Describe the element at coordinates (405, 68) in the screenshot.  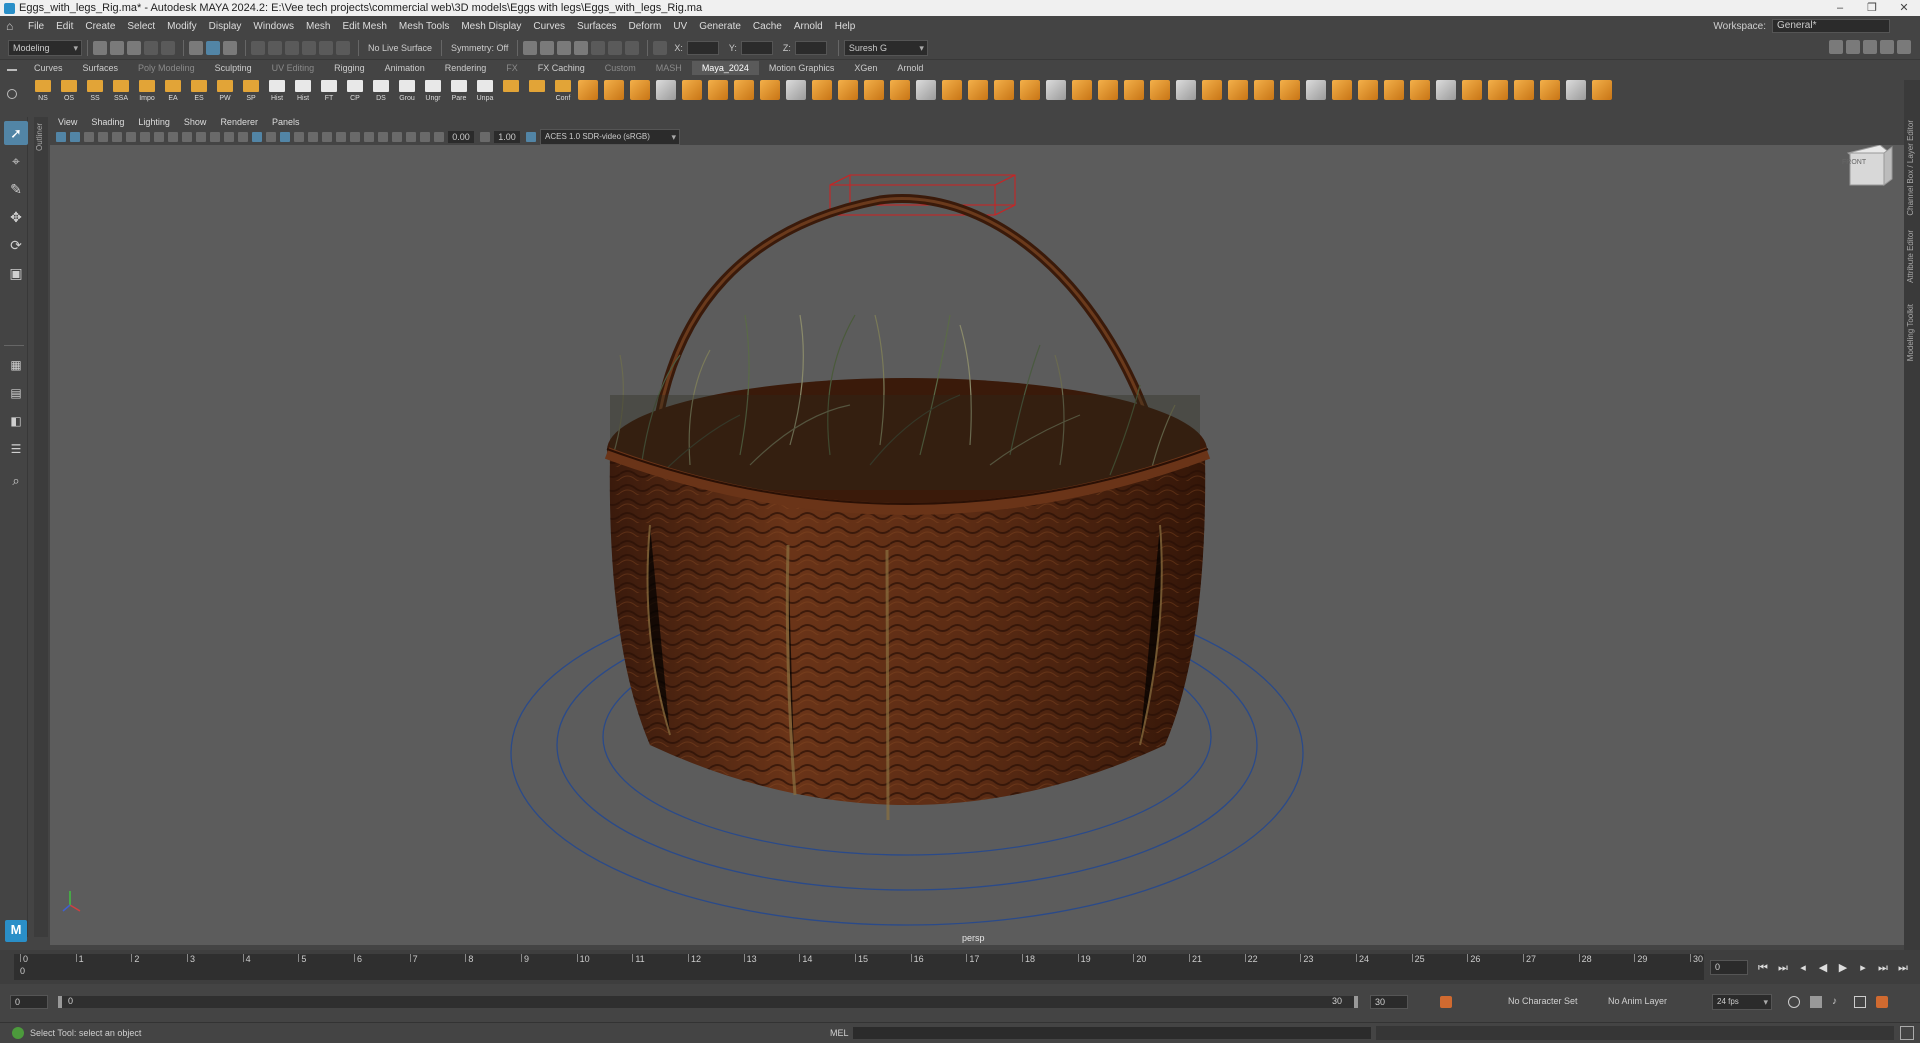
I see `shelf-tab-animation: Animation` at that location.